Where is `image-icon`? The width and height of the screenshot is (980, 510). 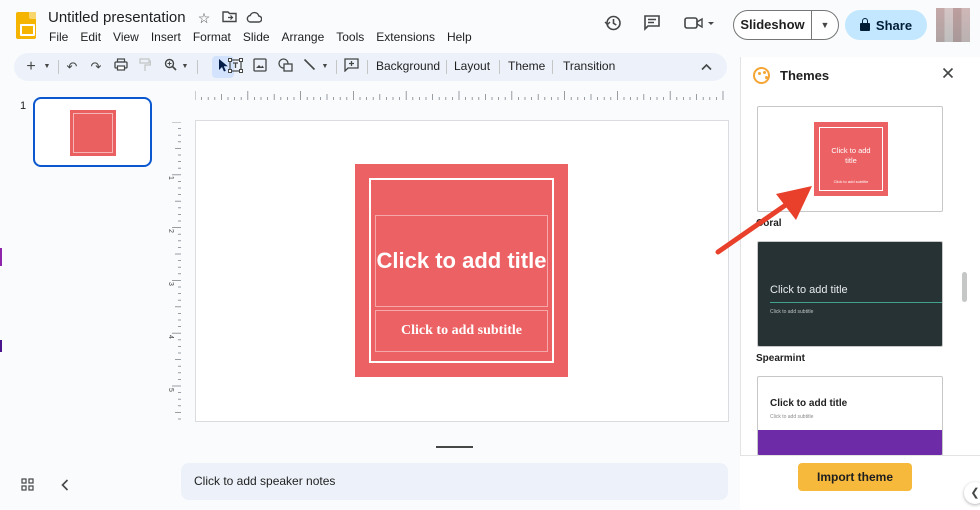
image-icon is located at coordinates (260, 67).